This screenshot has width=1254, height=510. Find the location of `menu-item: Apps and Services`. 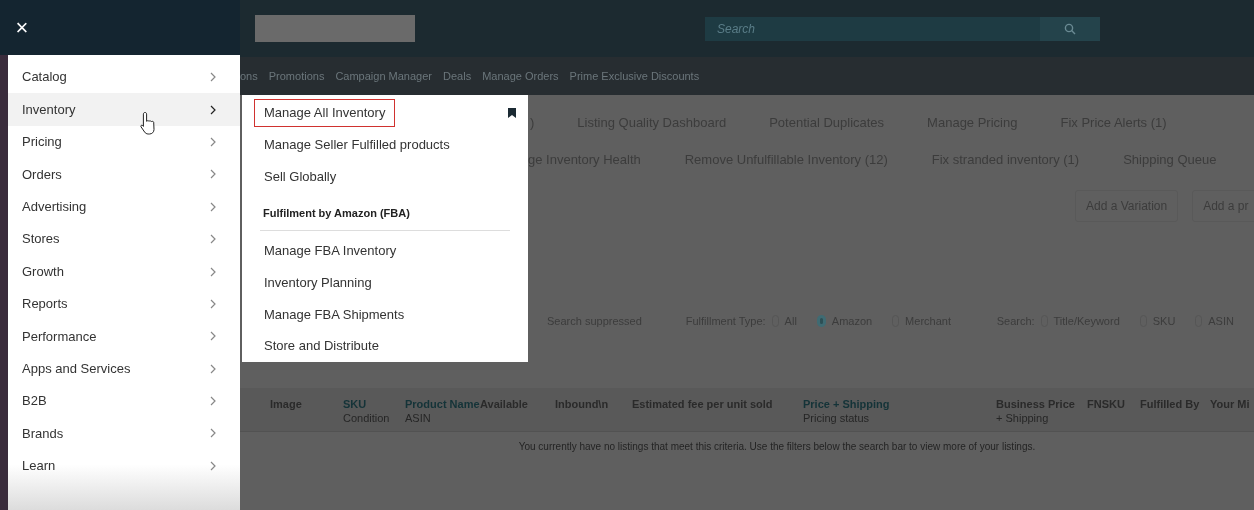

menu-item: Apps and Services is located at coordinates (124, 368).